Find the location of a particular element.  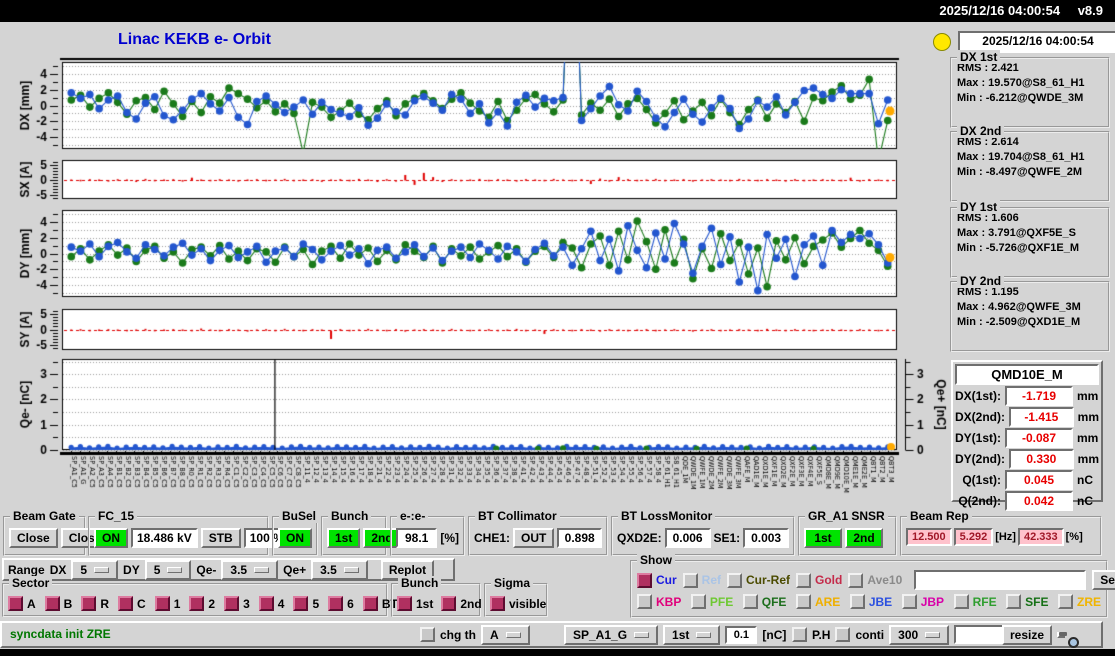

qmd-row-unit: mm is located at coordinates (1088, 417).